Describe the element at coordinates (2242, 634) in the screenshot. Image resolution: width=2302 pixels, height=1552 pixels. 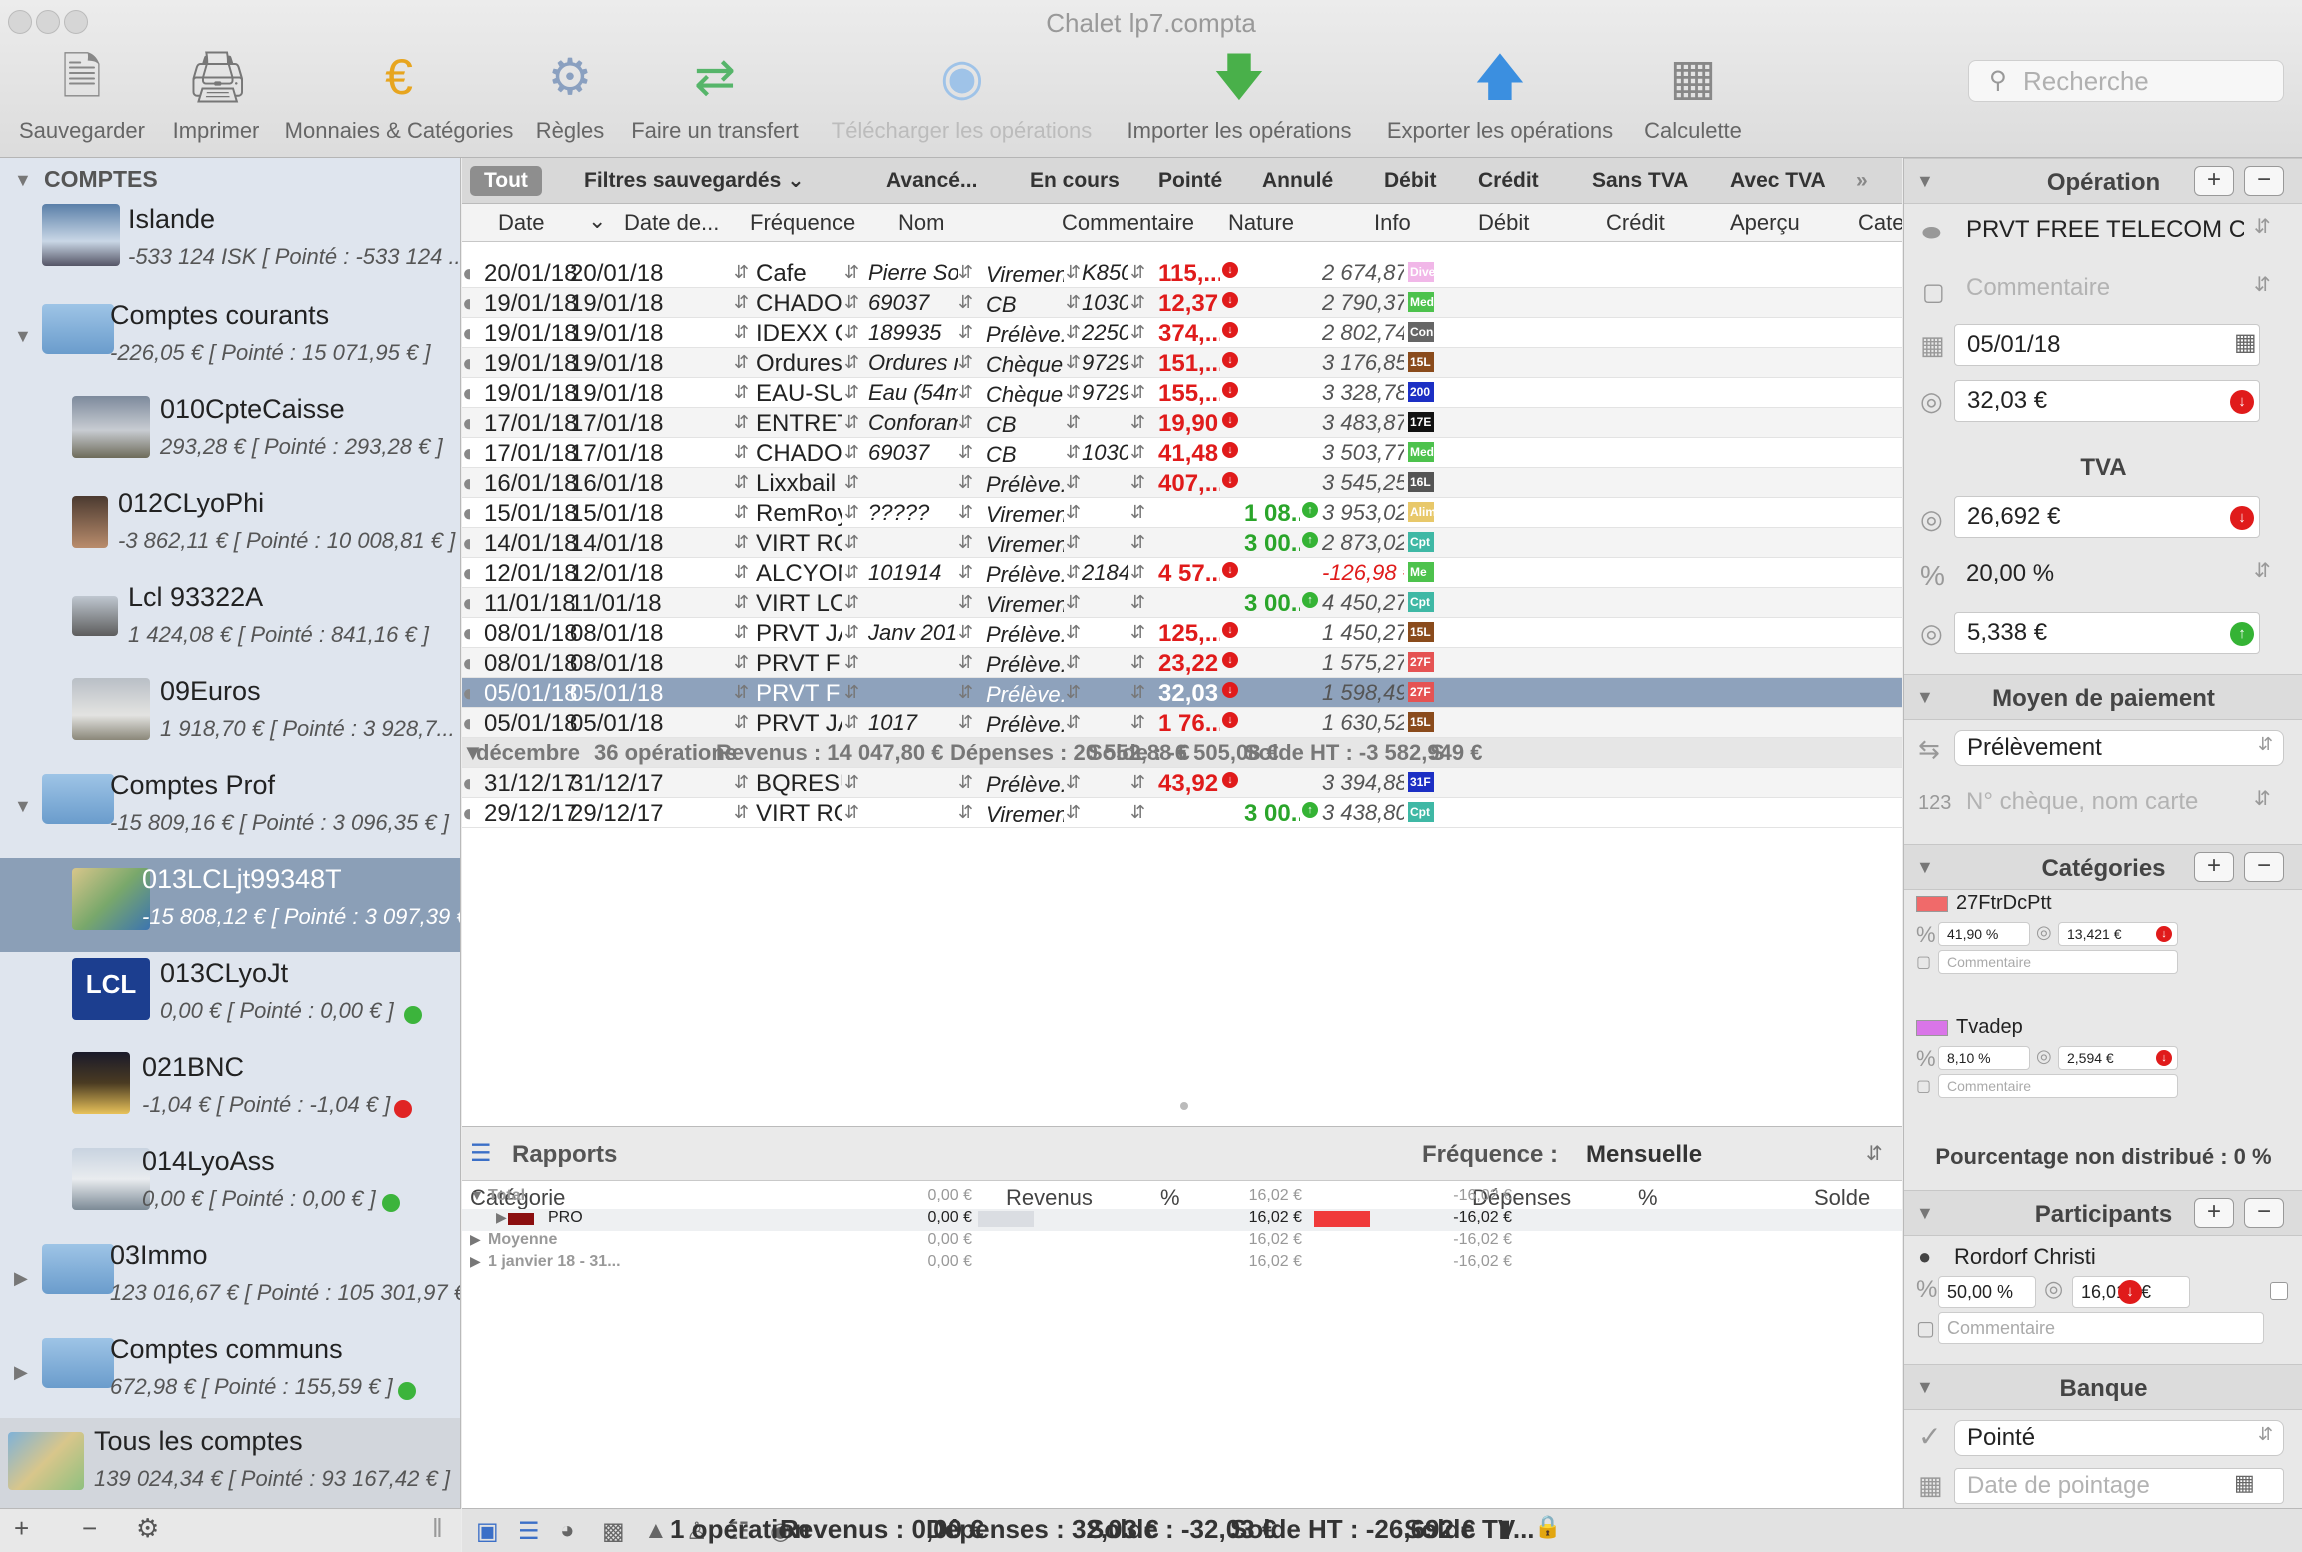
I see `credit-arrow-icon: ↑` at that location.